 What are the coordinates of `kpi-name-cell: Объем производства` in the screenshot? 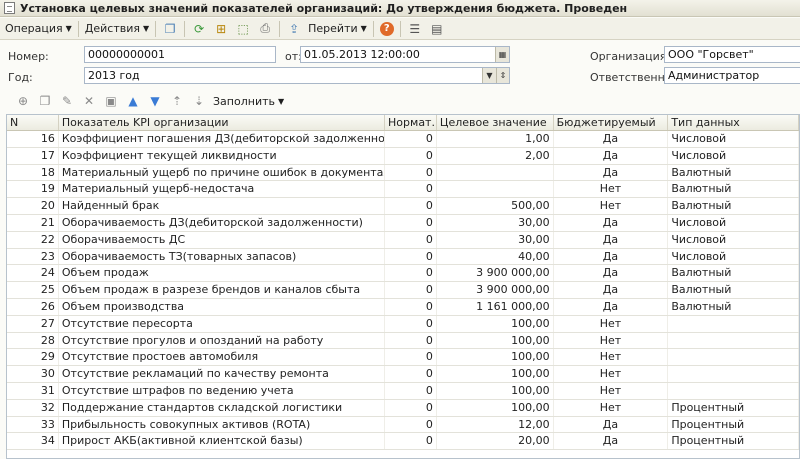 It's located at (222, 306).